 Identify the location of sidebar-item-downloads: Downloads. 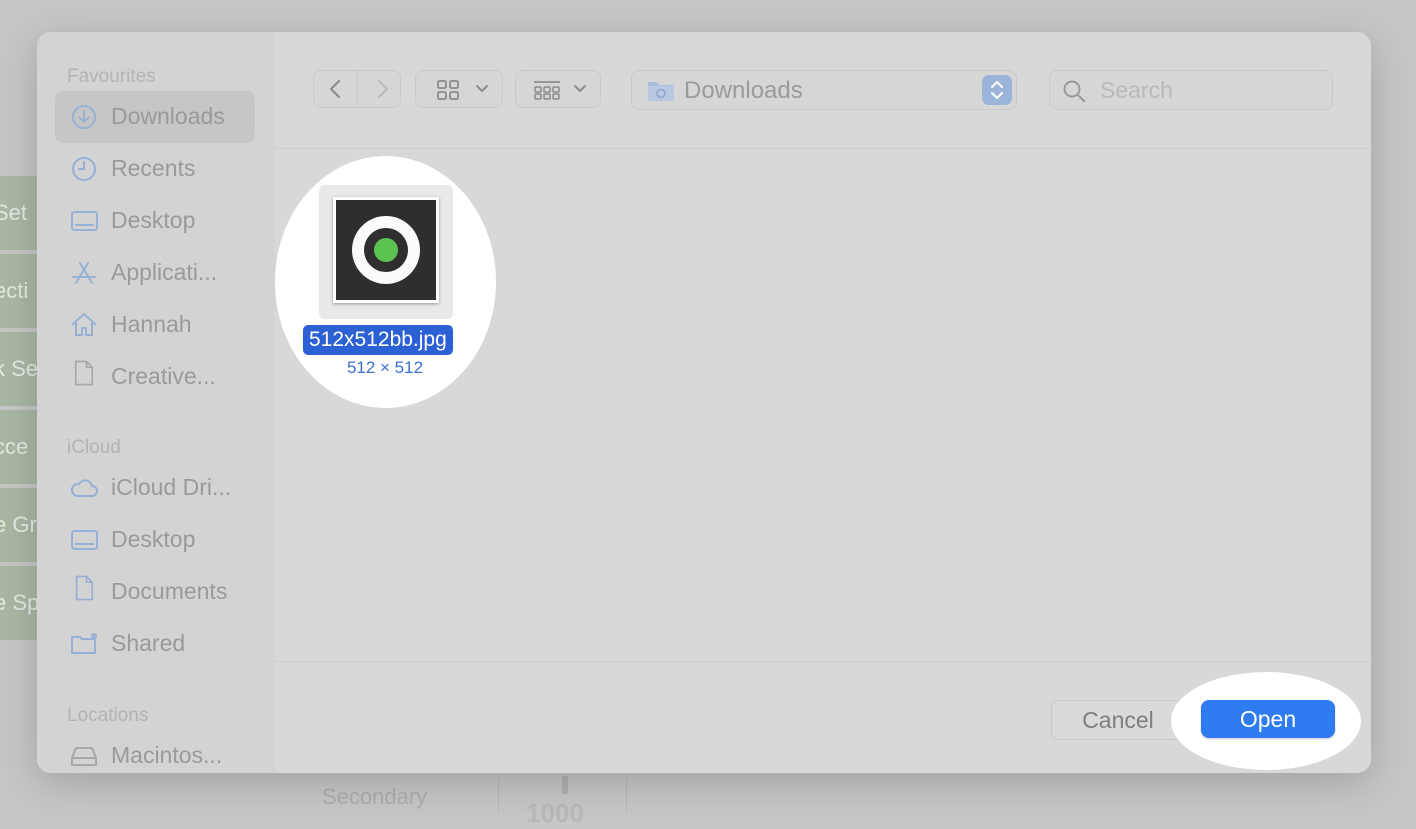
(155, 117).